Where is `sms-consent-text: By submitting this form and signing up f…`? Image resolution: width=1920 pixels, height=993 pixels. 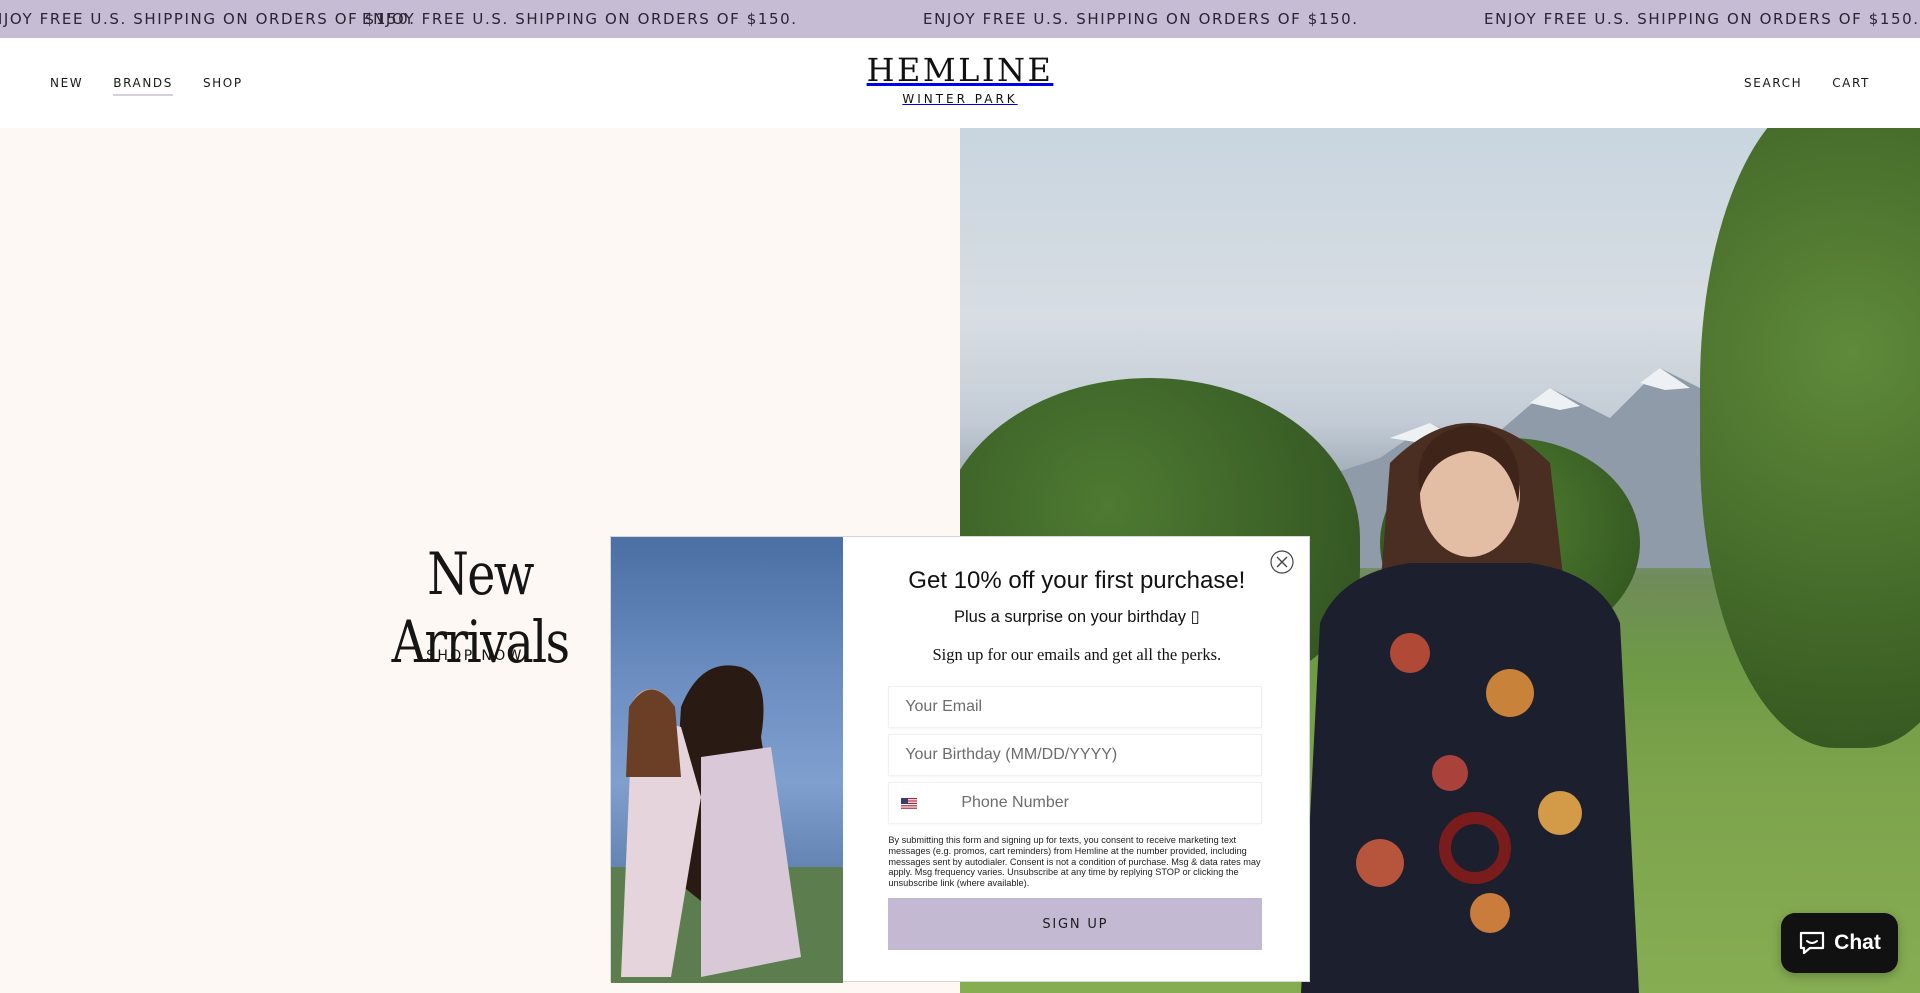
sms-consent-text: By submitting this form and signing up f… is located at coordinates (1074, 862).